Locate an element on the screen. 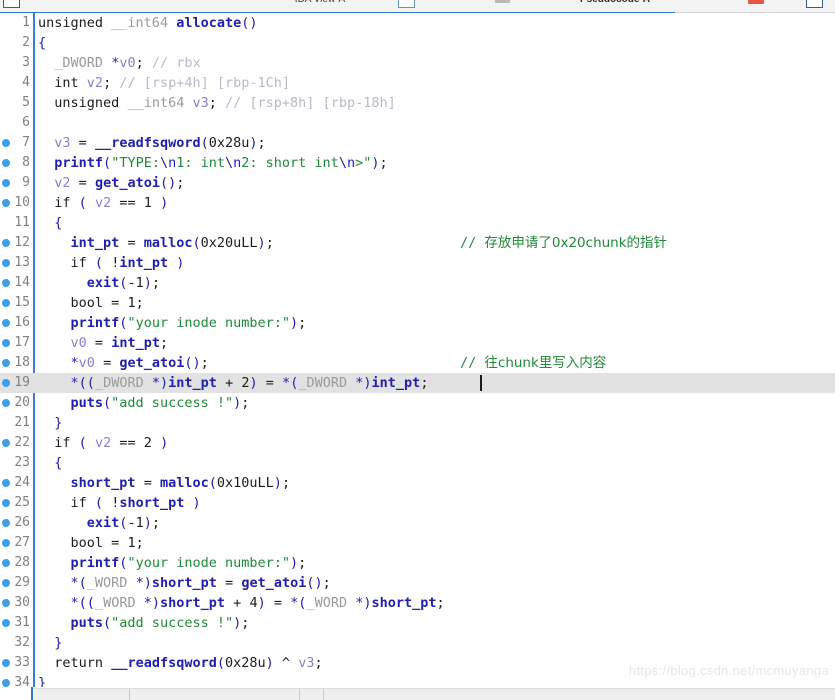 The image size is (835, 700). line-number: 18 is located at coordinates (22, 362).